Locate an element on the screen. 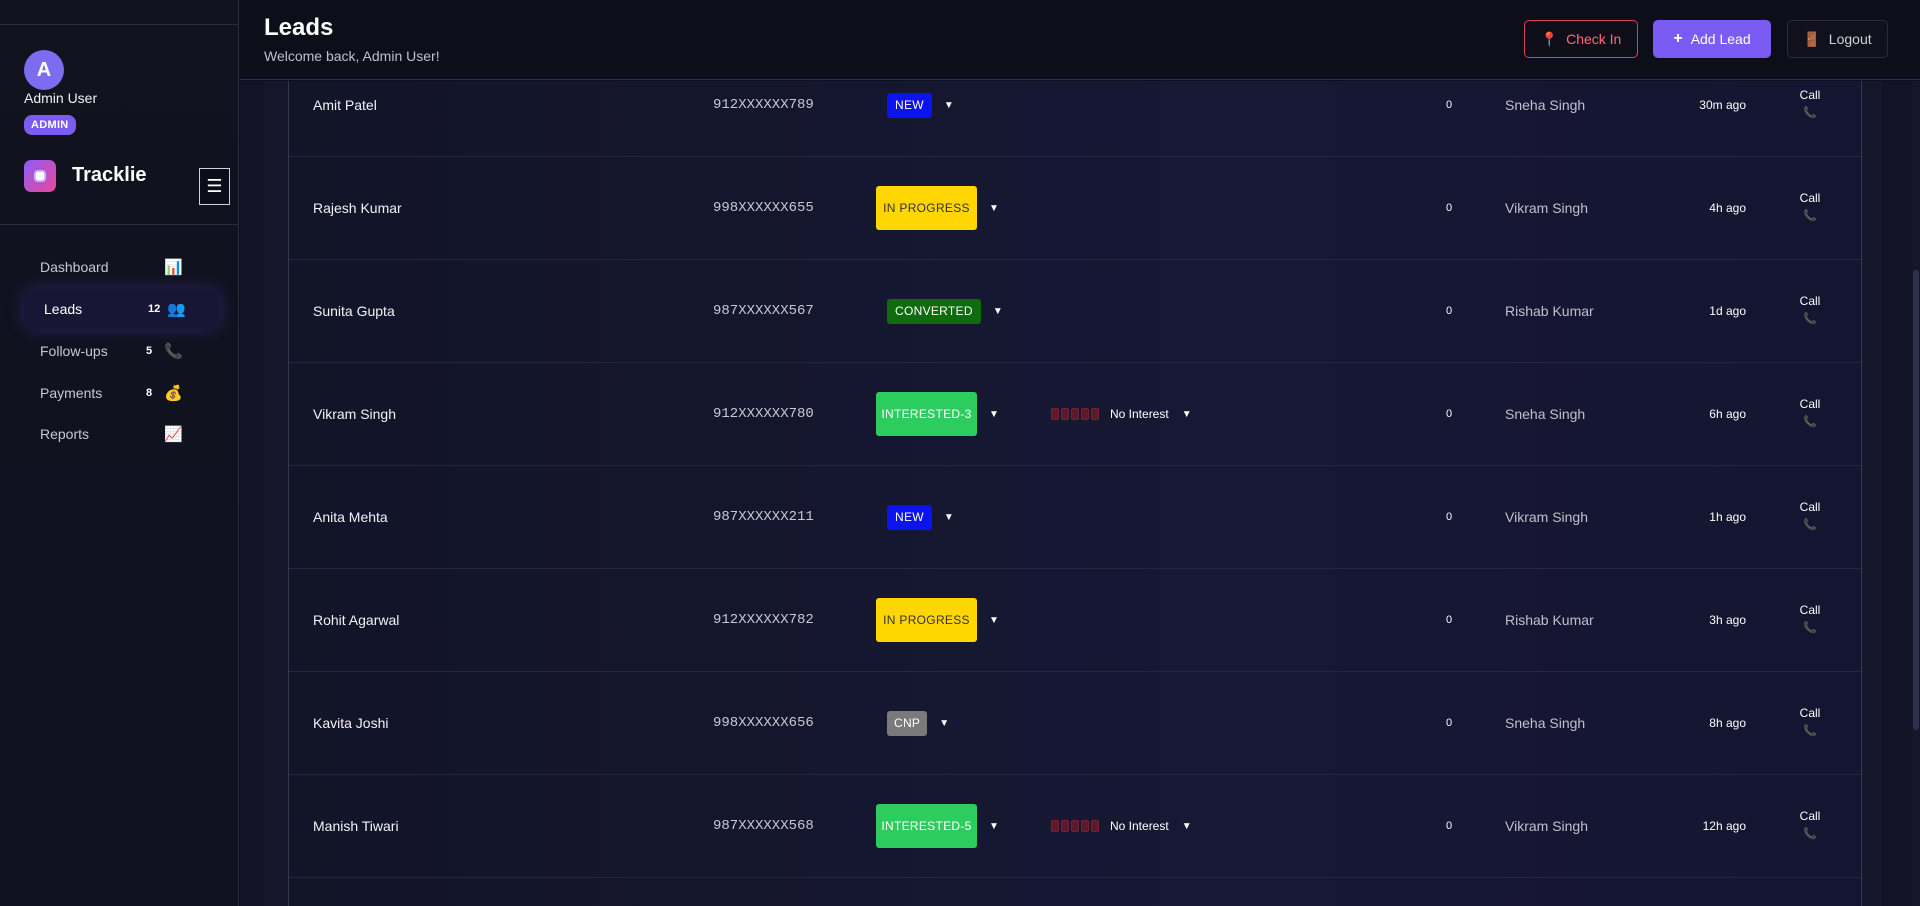  menu-toggle-button: ☰ is located at coordinates (214, 186).